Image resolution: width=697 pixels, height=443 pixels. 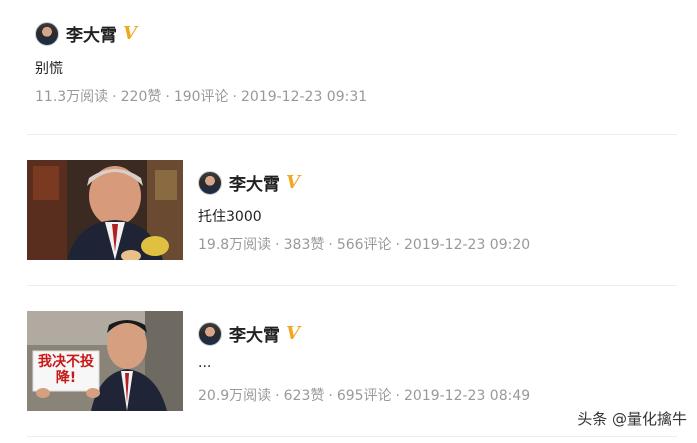 What do you see at coordinates (72, 97) in the screenshot?
I see `read-count: 11.3万阅读` at bounding box center [72, 97].